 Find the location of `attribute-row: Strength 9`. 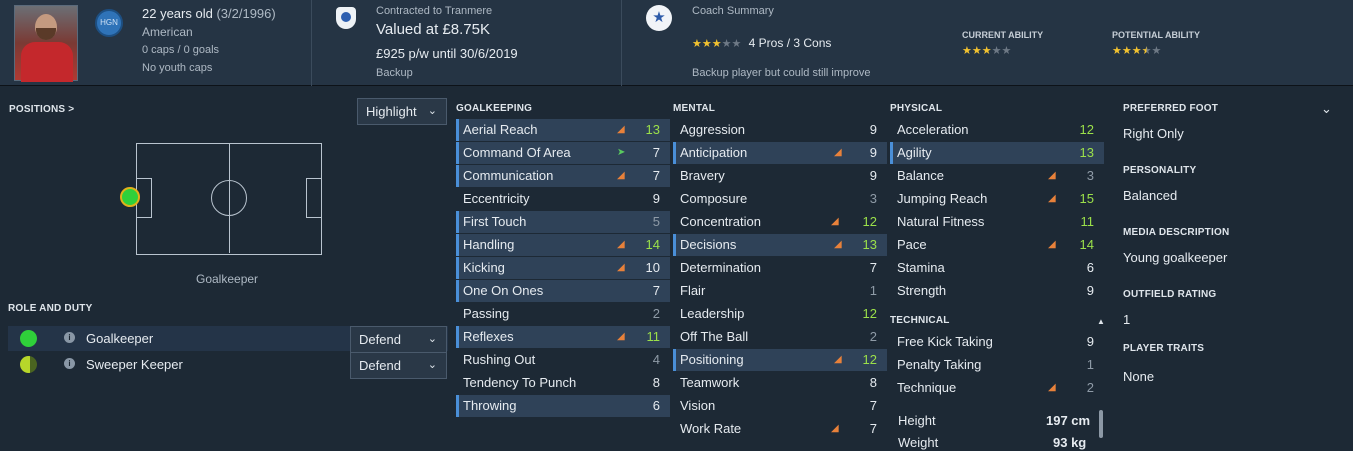

attribute-row: Strength 9 is located at coordinates (997, 291).